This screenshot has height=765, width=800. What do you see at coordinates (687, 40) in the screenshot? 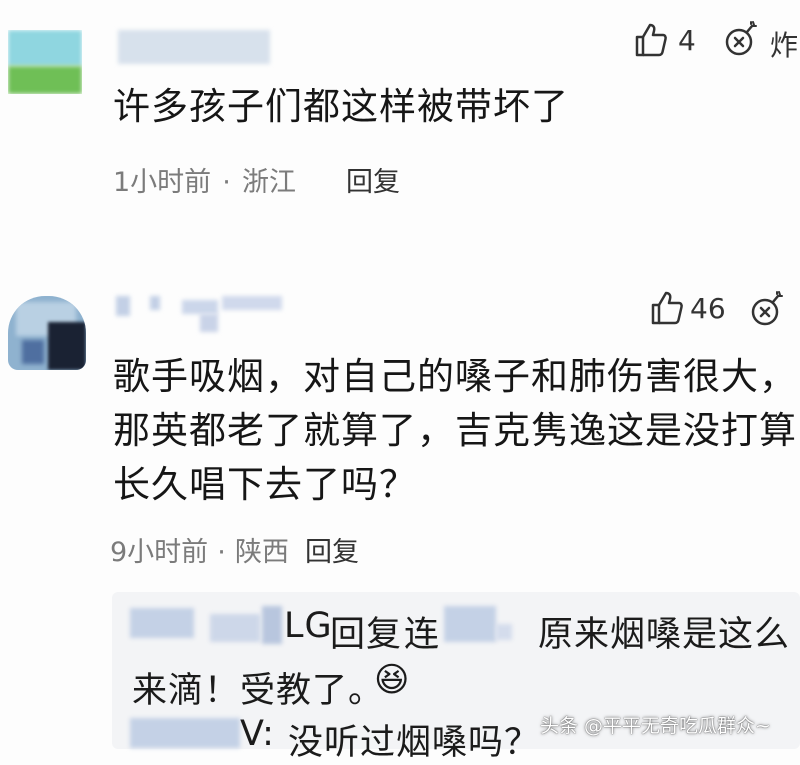
I see `like-count: 4` at bounding box center [687, 40].